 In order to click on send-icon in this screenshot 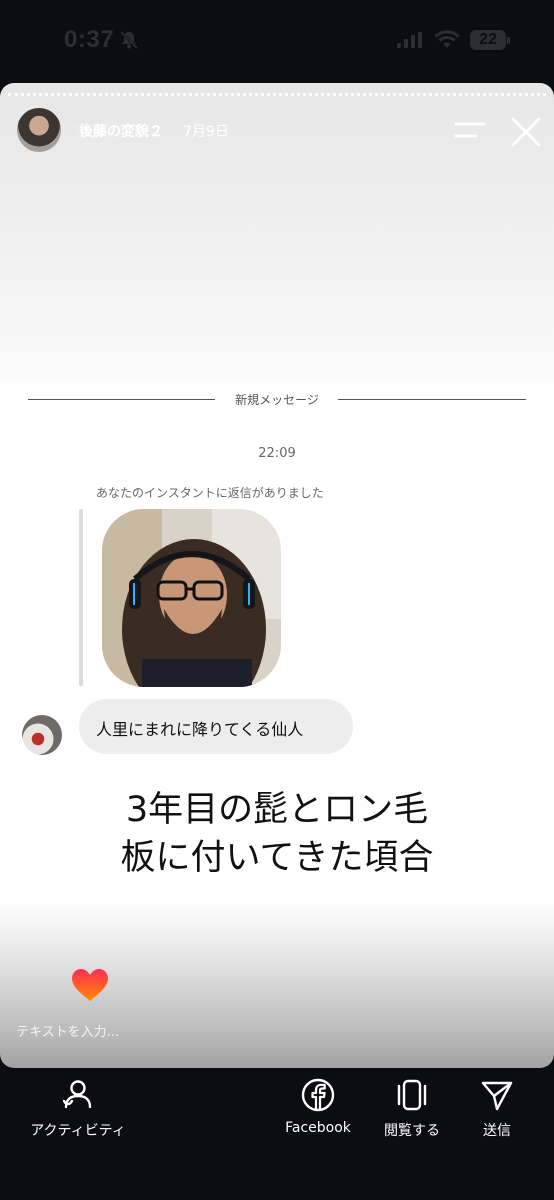, I will do `click(497, 1096)`.